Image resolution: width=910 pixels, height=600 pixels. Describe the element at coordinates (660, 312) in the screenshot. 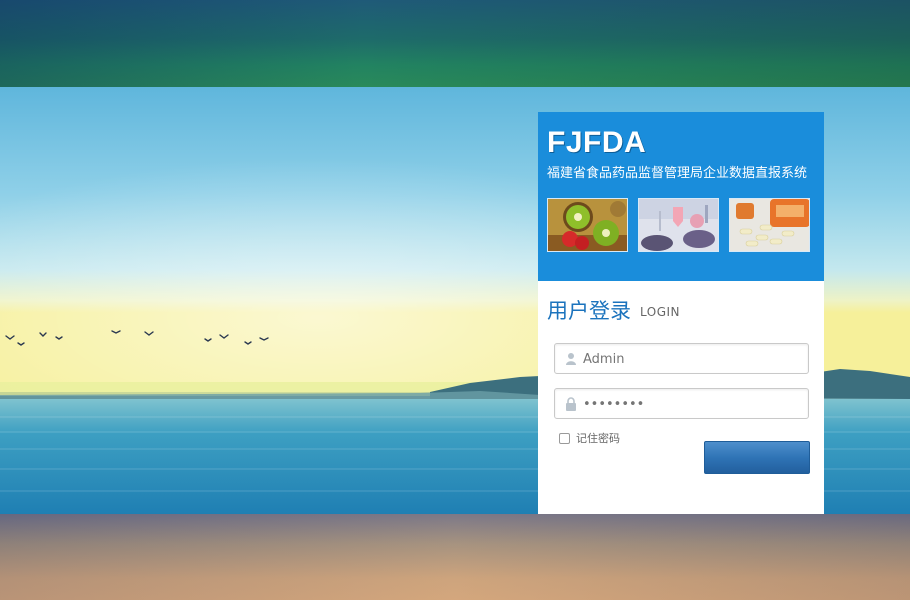

I see `login-title-en: LOGIN` at that location.